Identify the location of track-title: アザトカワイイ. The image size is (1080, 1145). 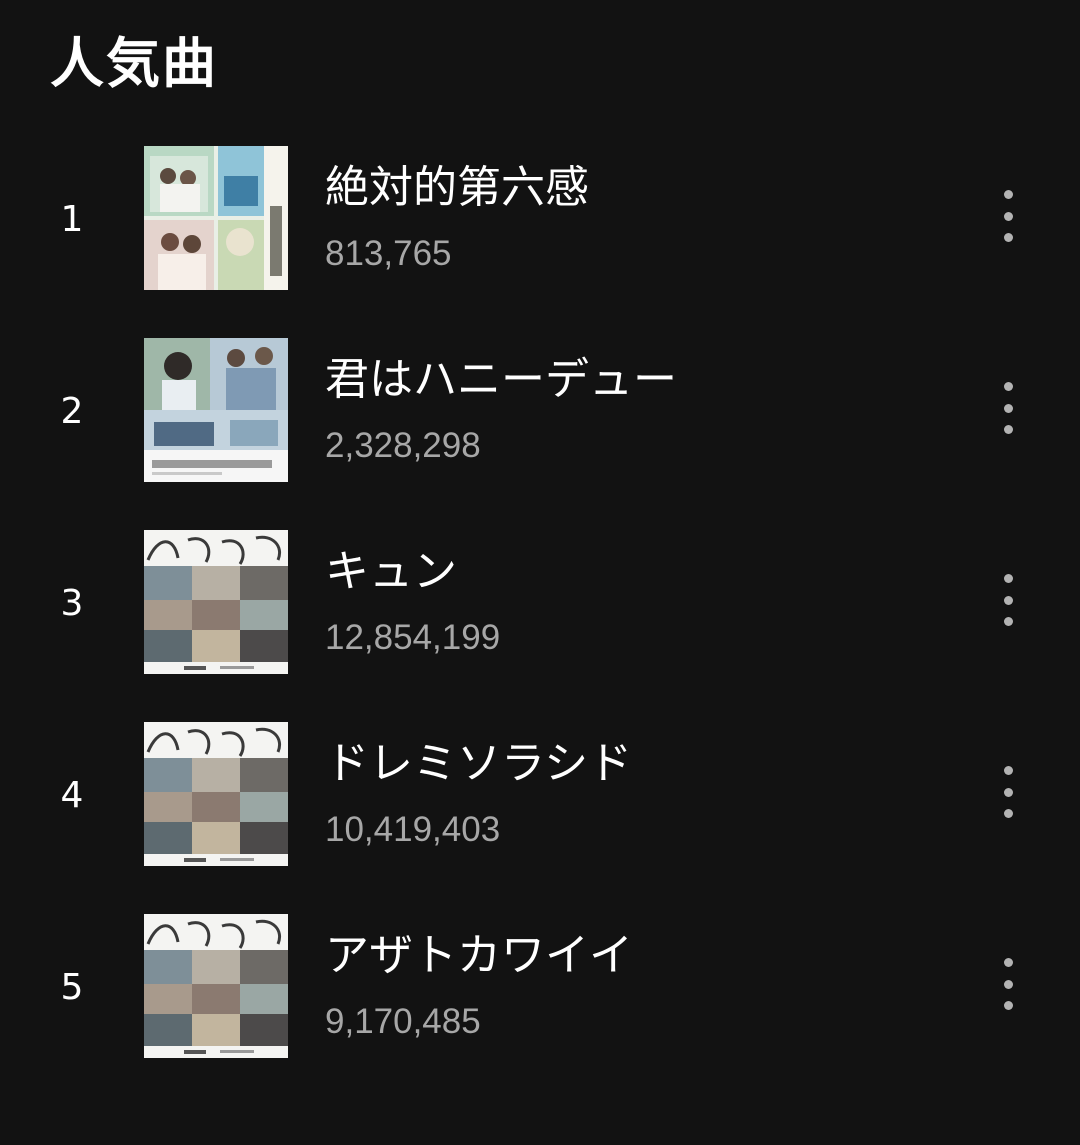
(479, 955).